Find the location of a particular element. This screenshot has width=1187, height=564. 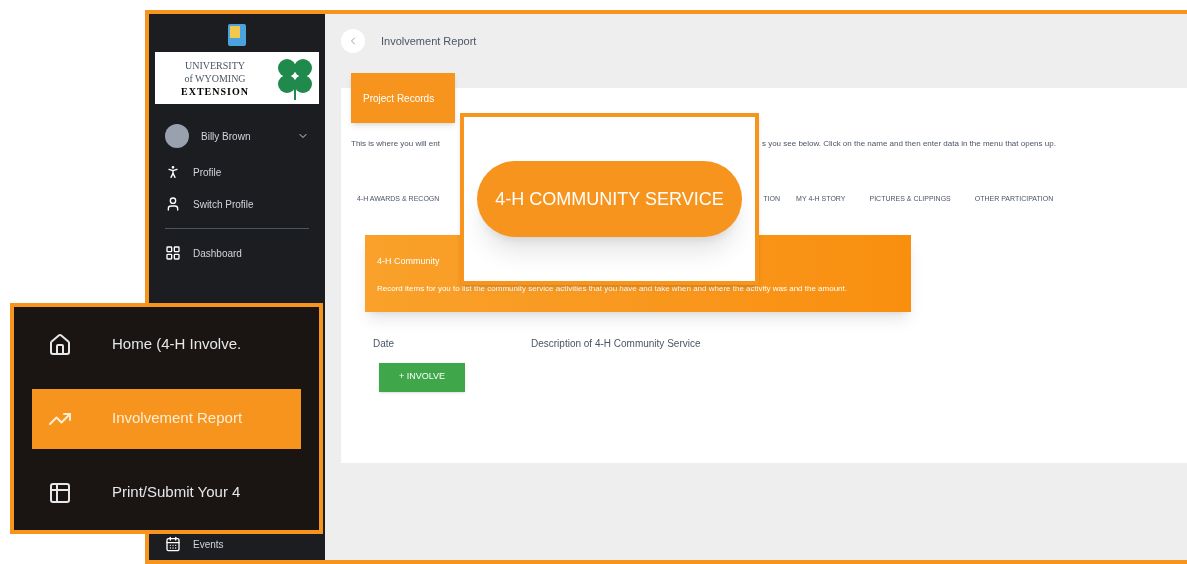

sidebar-item: Events is located at coordinates (237, 544).